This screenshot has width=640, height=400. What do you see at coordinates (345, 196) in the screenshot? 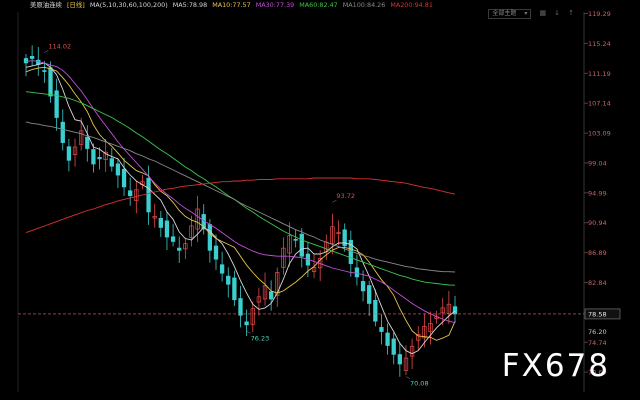
I see `annotation-label: 93.72` at bounding box center [345, 196].